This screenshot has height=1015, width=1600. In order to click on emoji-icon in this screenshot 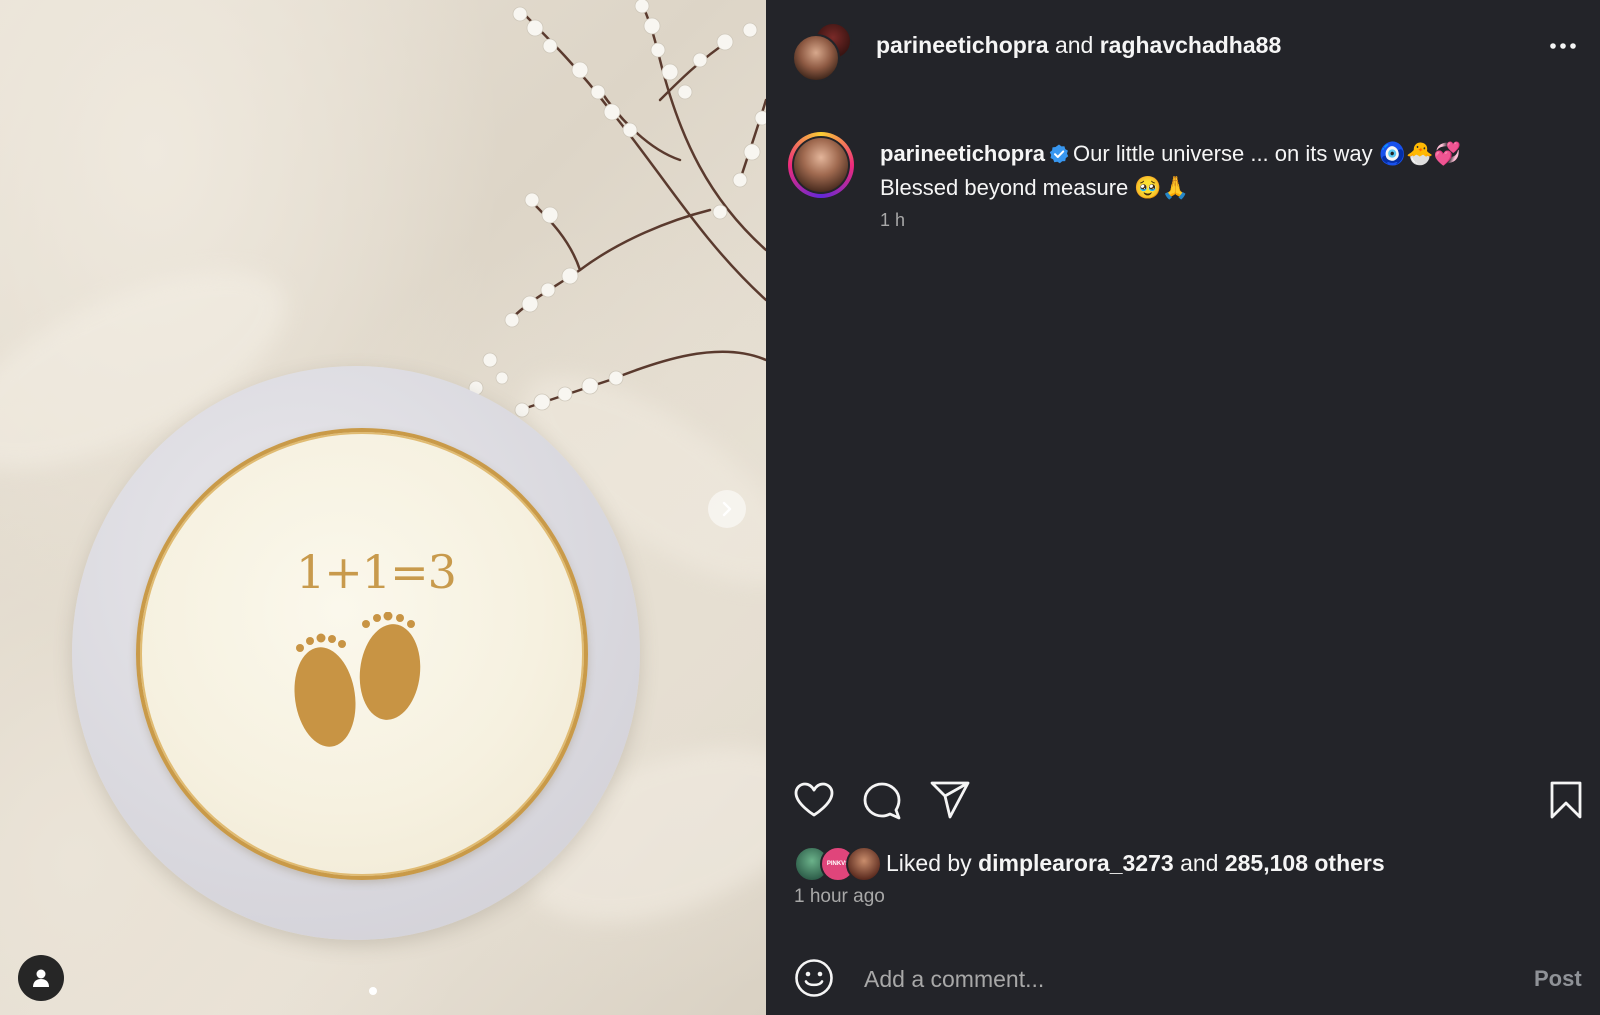, I will do `click(814, 978)`.